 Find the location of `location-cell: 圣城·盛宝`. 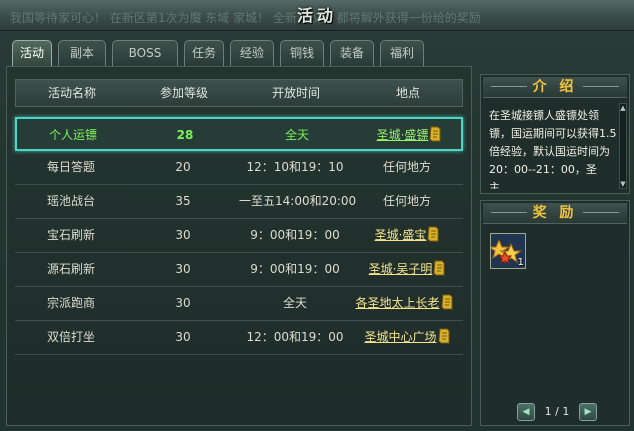

location-cell: 圣城·盛宝 is located at coordinates (407, 235).